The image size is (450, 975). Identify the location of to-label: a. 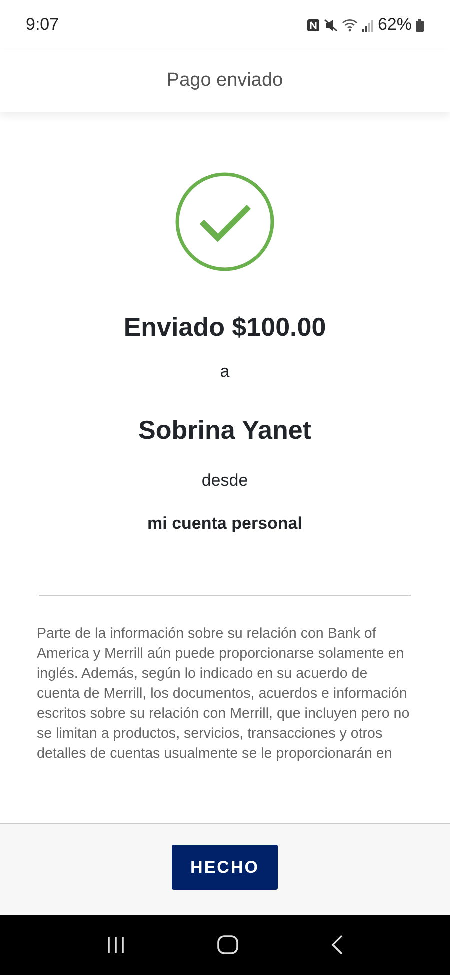
(225, 372).